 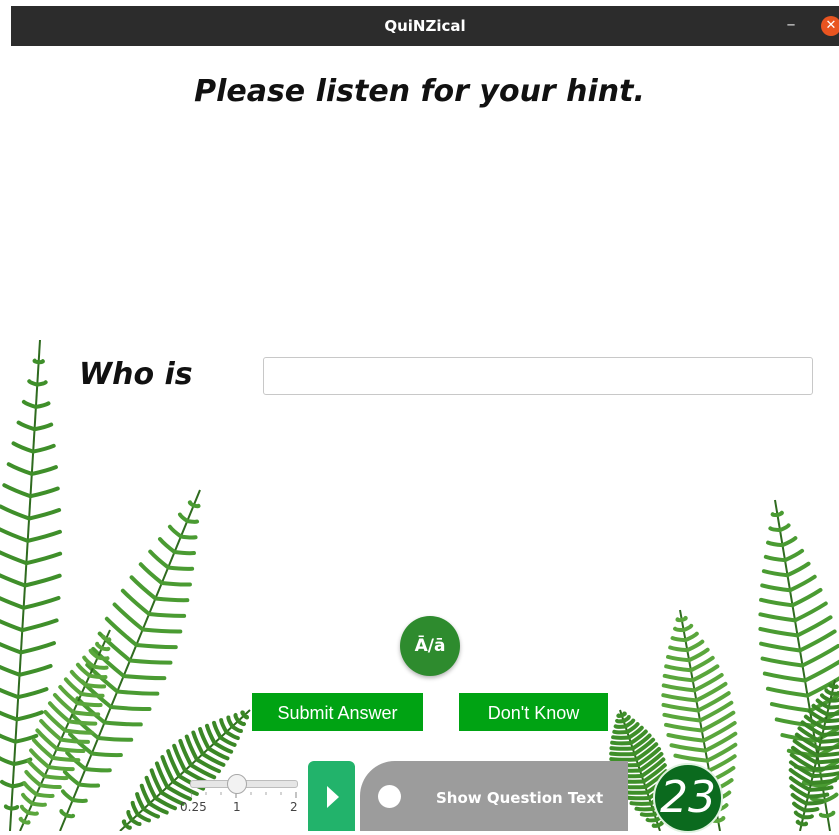 What do you see at coordinates (688, 798) in the screenshot?
I see `countdown-timer: 23` at bounding box center [688, 798].